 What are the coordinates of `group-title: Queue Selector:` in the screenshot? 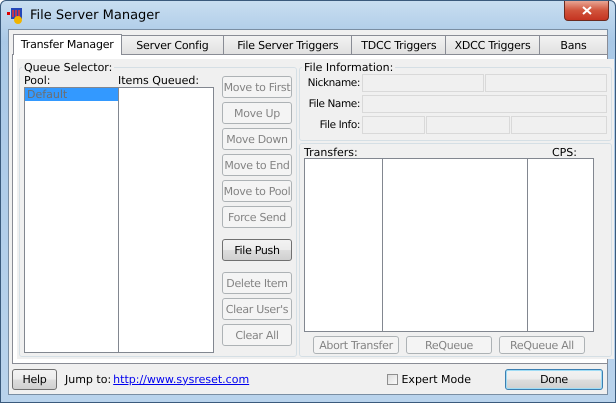 It's located at (68, 67).